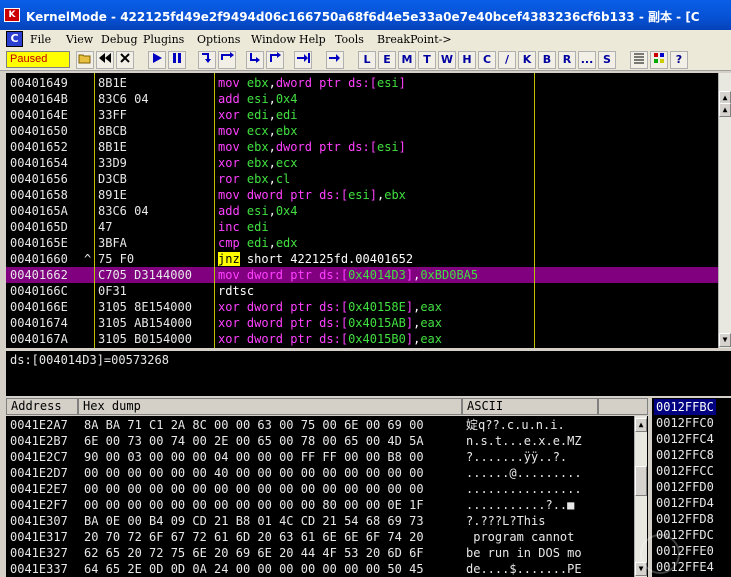 This screenshot has height=577, width=731. What do you see at coordinates (660, 554) in the screenshot?
I see `watermark-logo` at bounding box center [660, 554].